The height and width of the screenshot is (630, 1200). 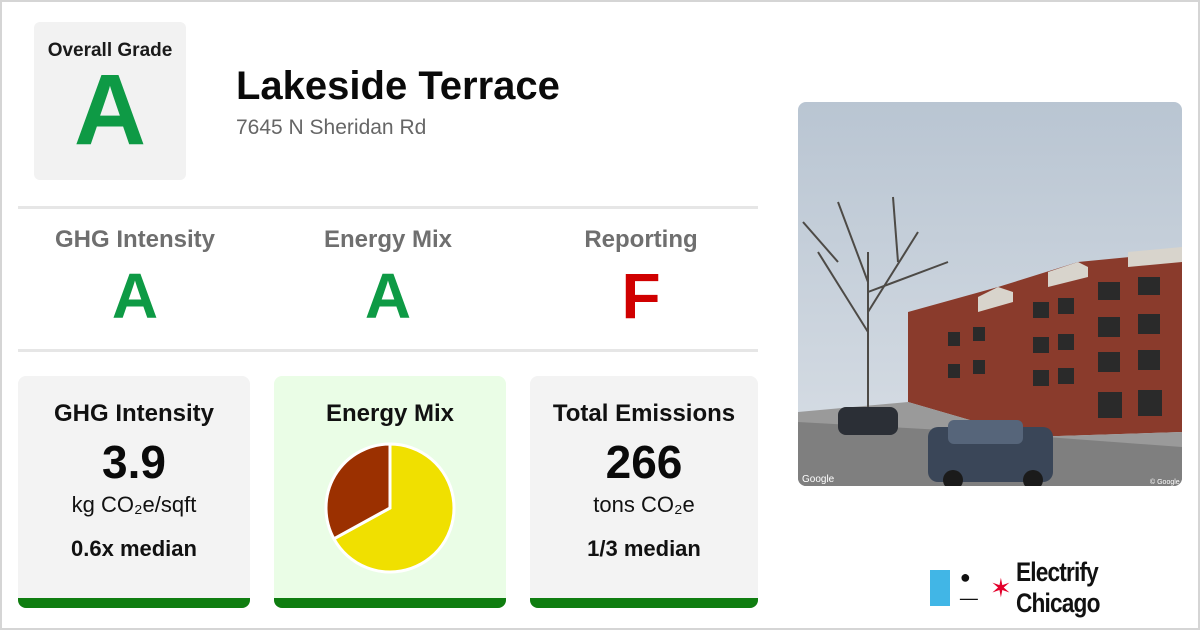 I want to click on grade-label: Reporting, so click(x=641, y=239).